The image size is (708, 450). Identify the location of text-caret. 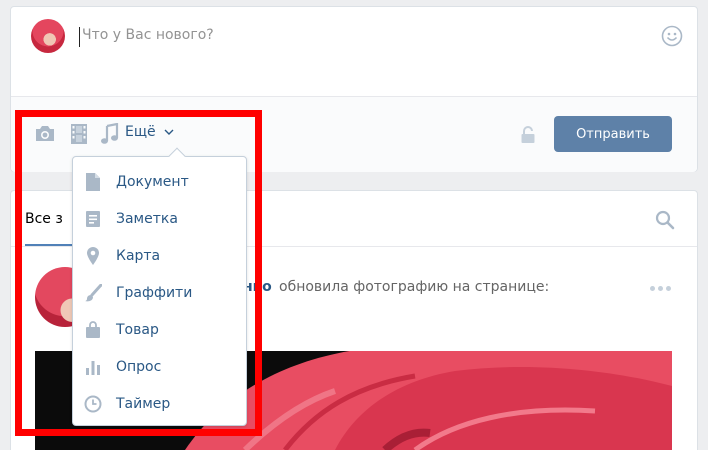
(79, 37).